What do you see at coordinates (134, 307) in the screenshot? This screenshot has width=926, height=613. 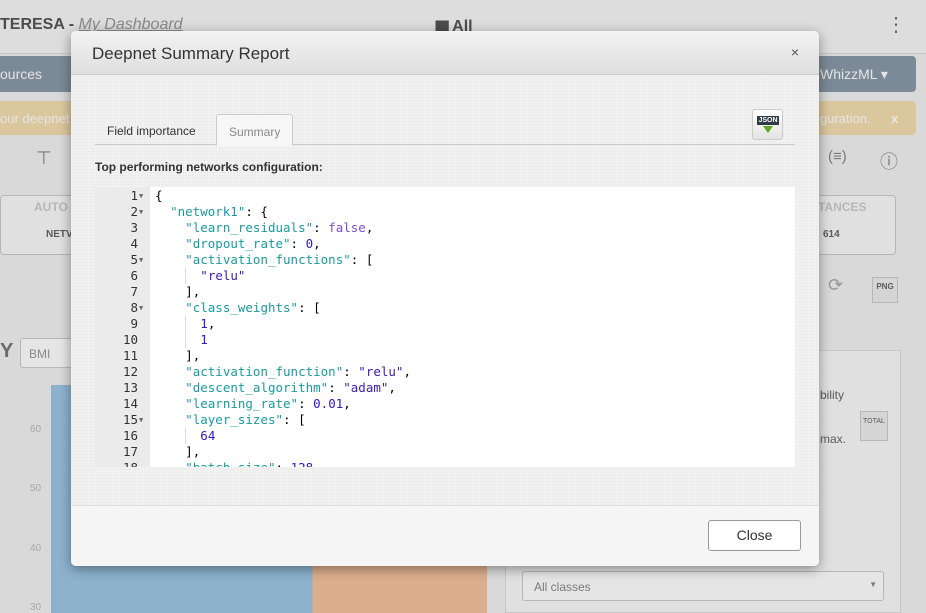 I see `line-number: 8` at bounding box center [134, 307].